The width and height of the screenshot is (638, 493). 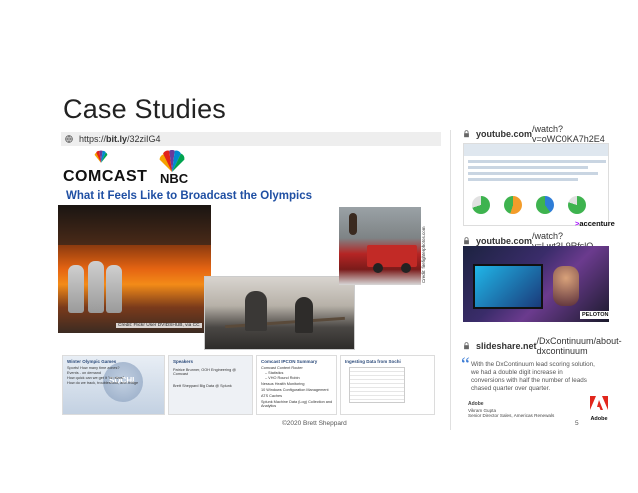 I want to click on comcast-wordmark: COMCAST, so click(x=105, y=176).